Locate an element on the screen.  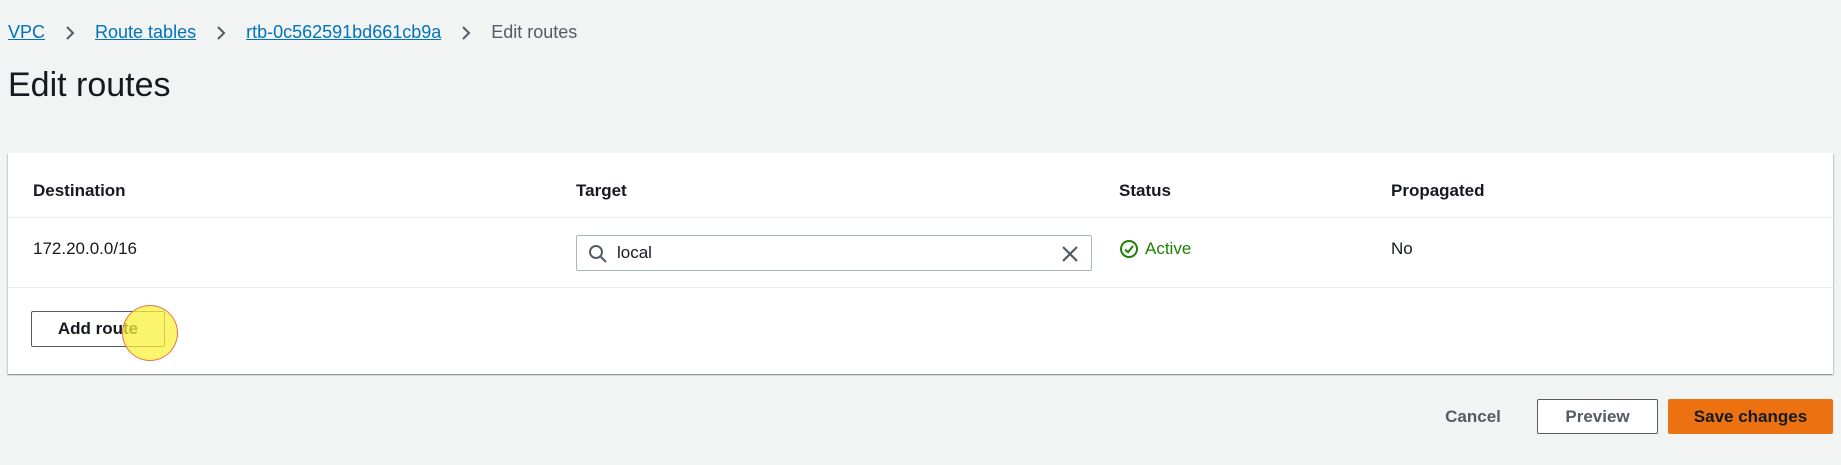
breadcrumb-vpc-link: VPC is located at coordinates (26, 32).